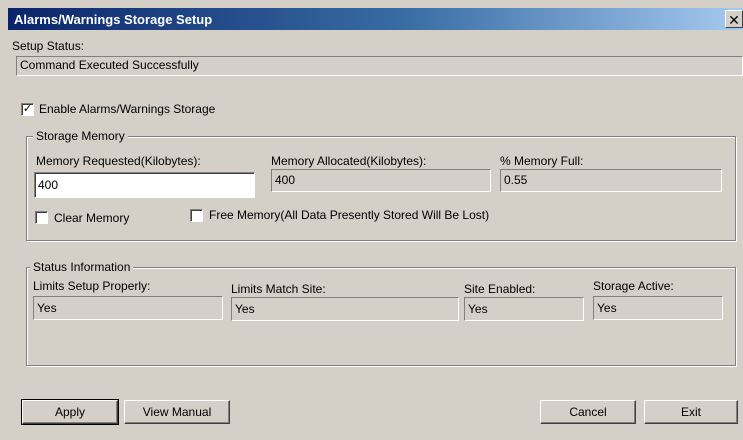 Image resolution: width=743 pixels, height=440 pixels. Describe the element at coordinates (379, 66) in the screenshot. I see `setup-status-field: Command Executed Successfully` at that location.